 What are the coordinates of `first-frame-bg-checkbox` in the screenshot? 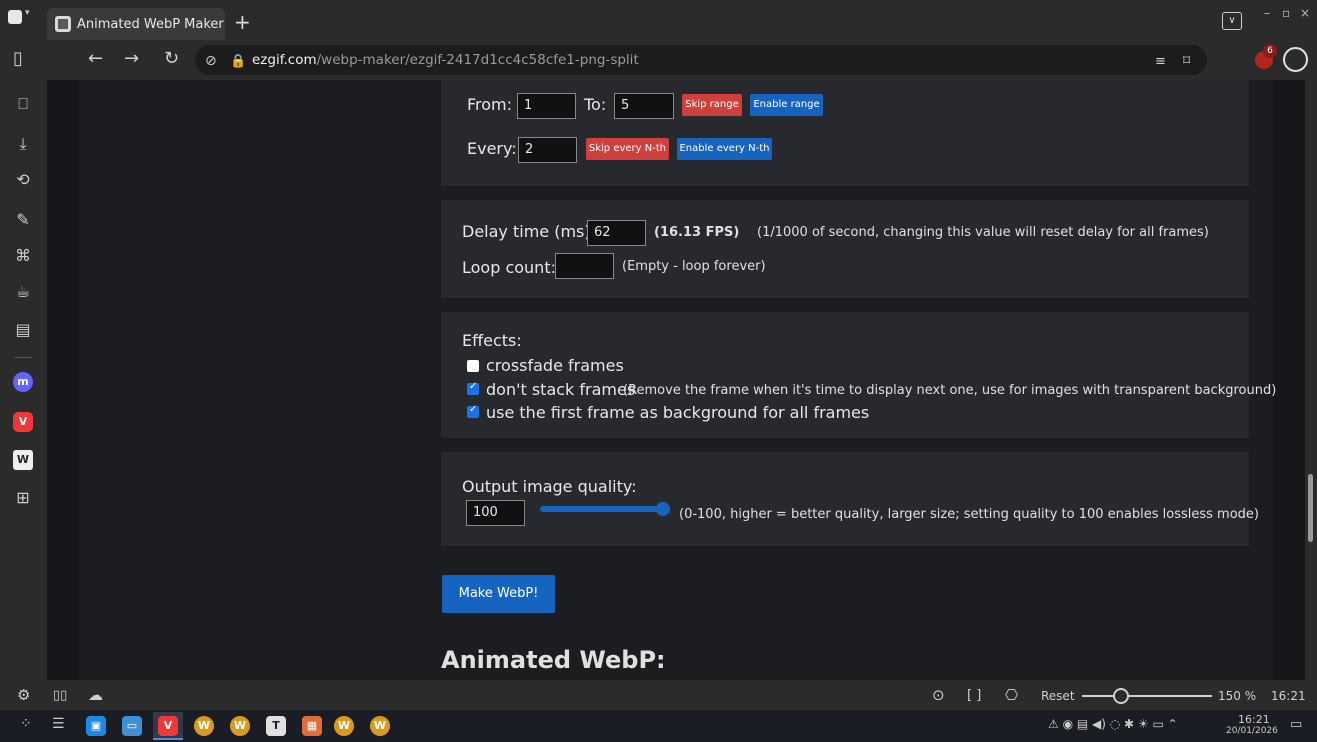 It's located at (473, 411).